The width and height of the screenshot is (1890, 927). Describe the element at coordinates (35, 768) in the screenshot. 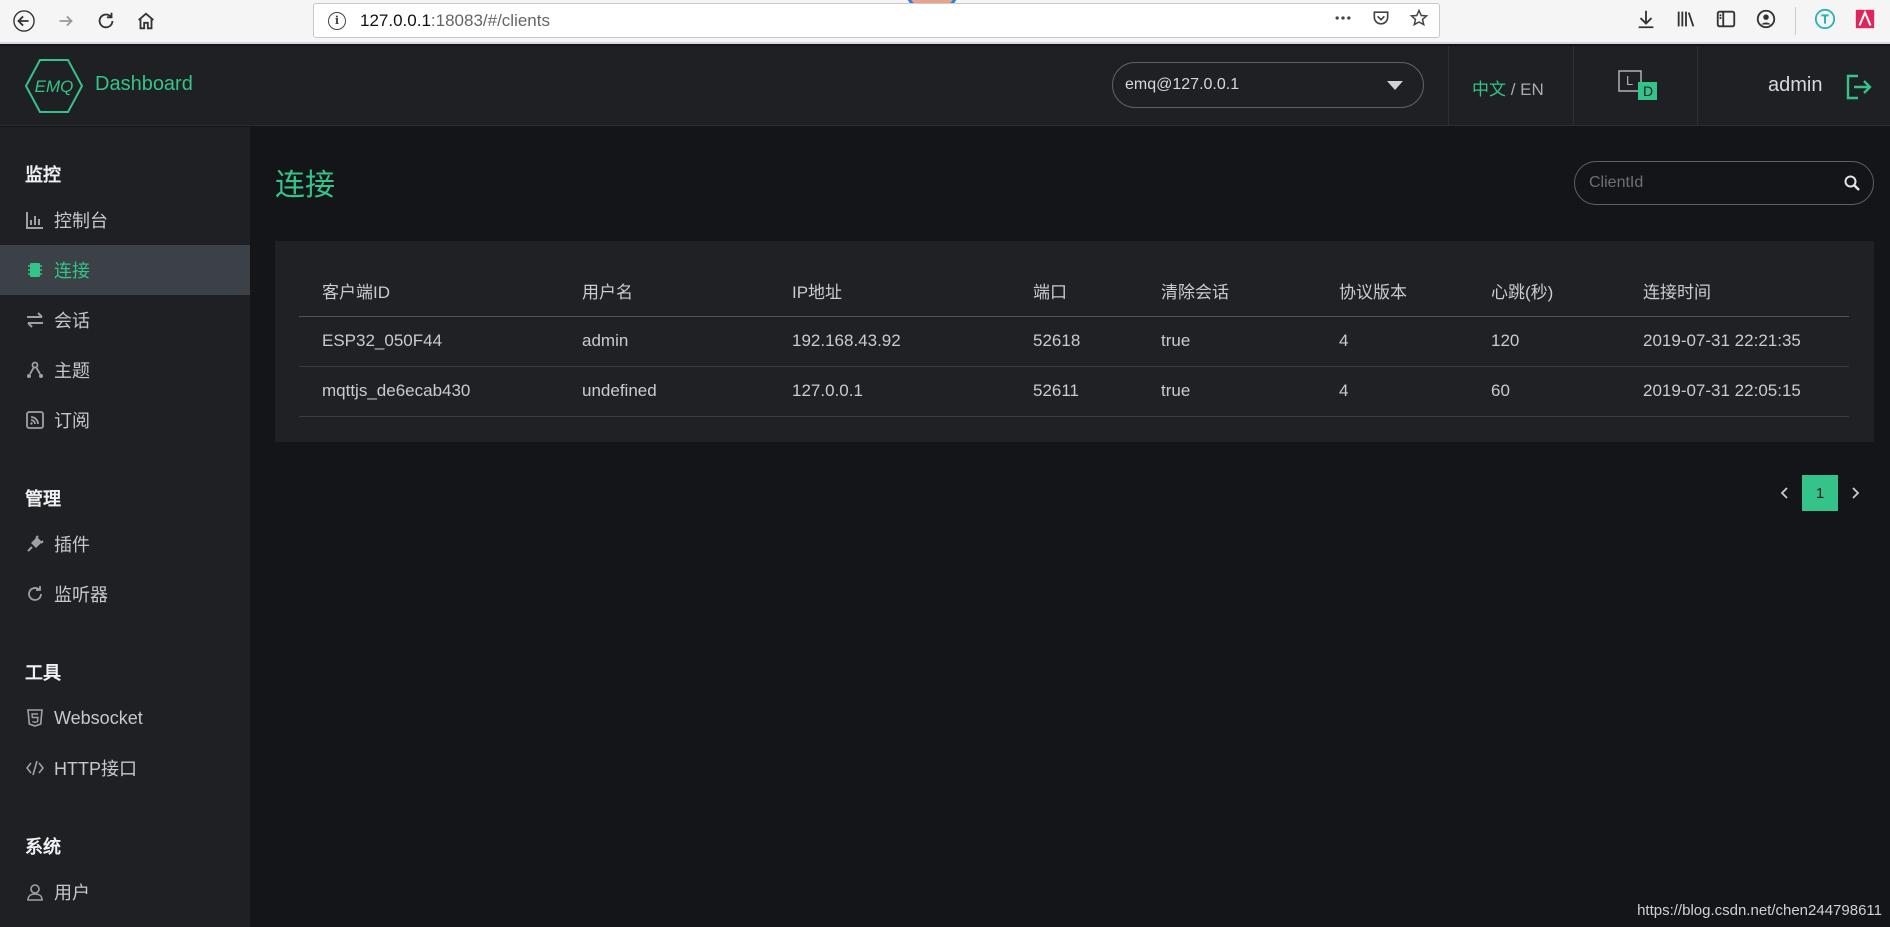

I see `code-icon` at that location.